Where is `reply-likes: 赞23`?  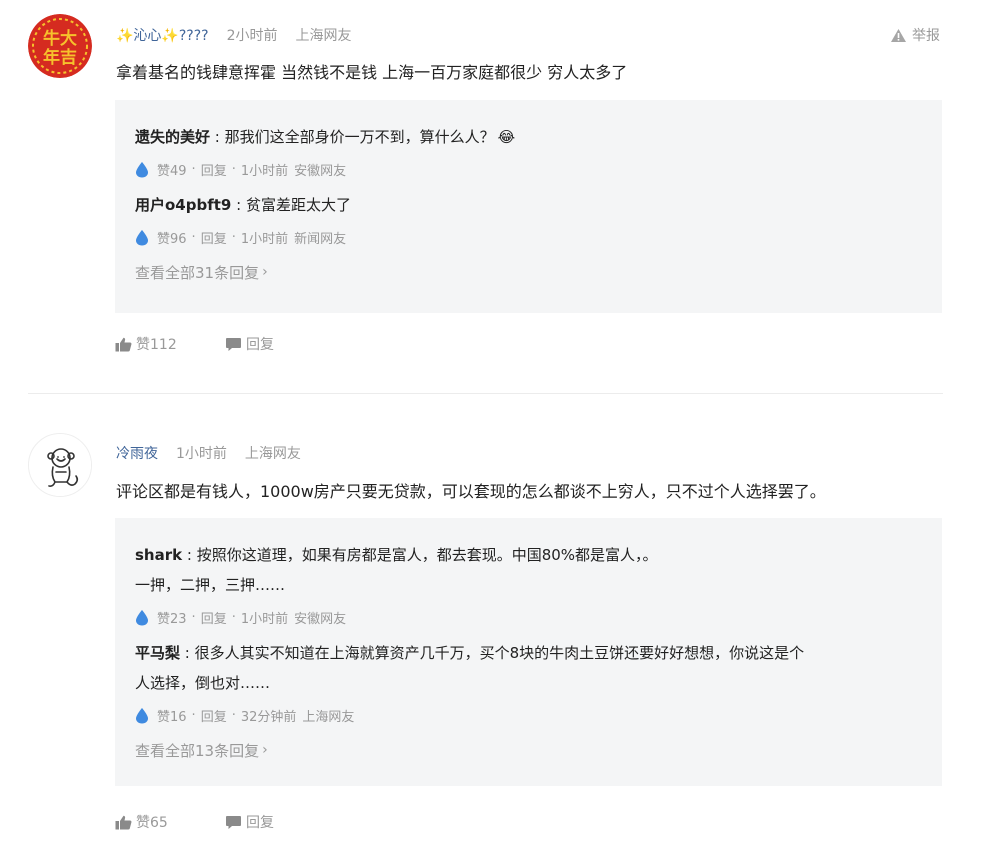 reply-likes: 赞23 is located at coordinates (172, 617).